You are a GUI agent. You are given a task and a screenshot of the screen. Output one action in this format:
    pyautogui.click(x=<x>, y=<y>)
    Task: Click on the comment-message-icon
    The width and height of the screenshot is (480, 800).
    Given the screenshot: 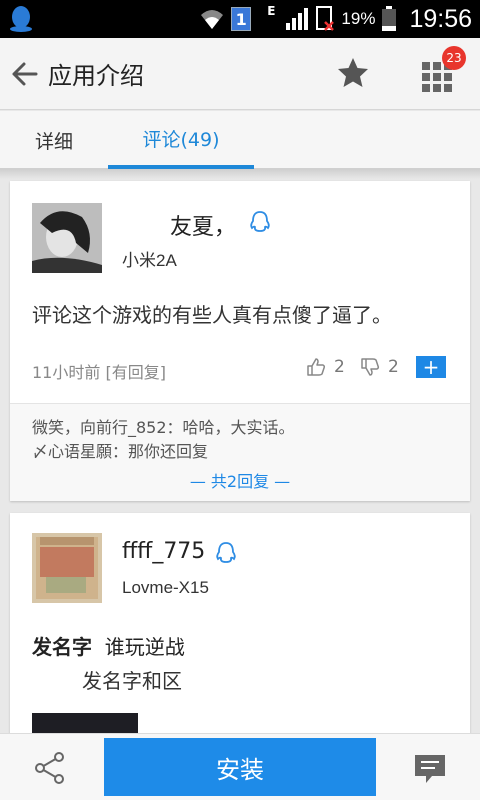 What is the action you would take?
    pyautogui.click(x=430, y=769)
    